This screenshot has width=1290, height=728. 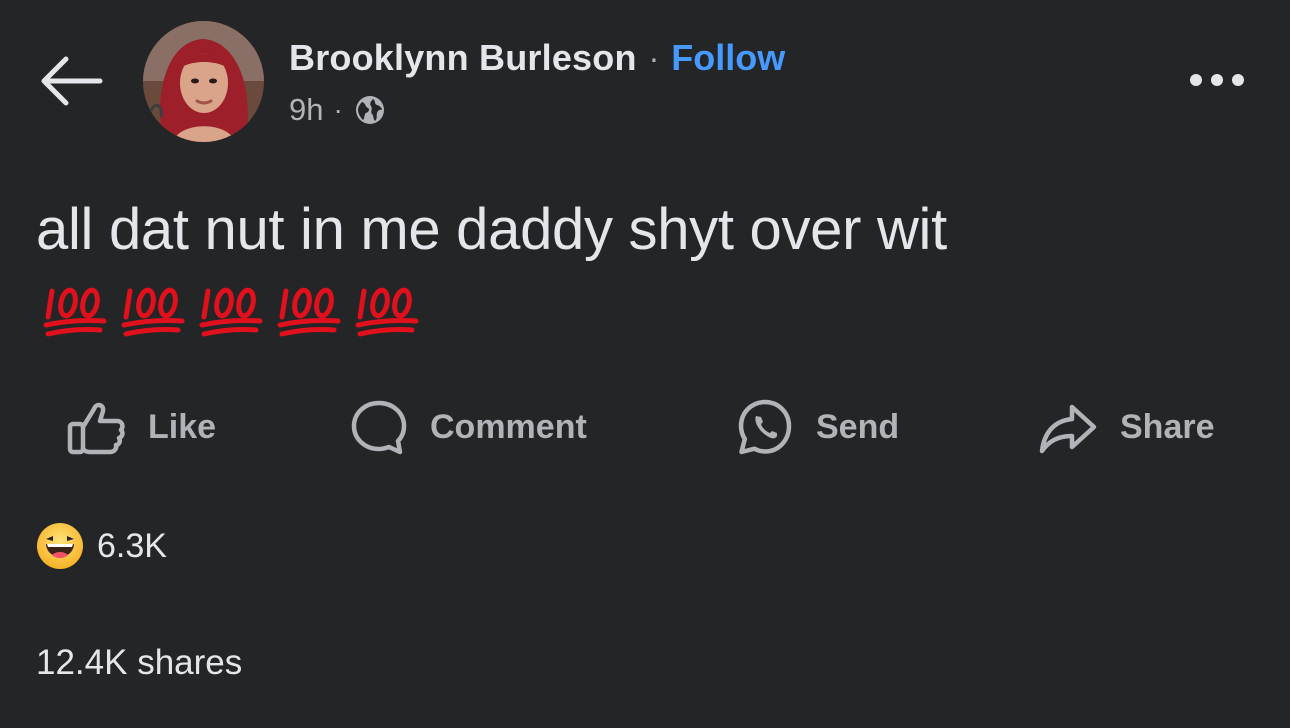 I want to click on share-label: Share, so click(x=1167, y=426).